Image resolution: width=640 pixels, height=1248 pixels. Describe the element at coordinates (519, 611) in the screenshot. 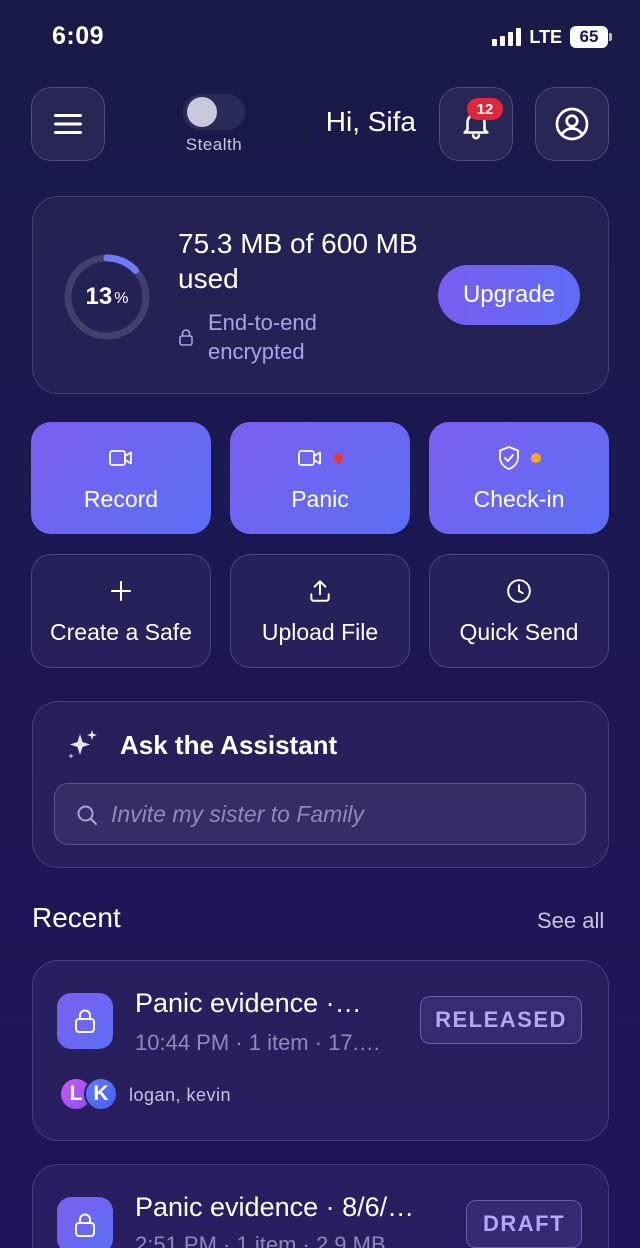

I see `quick-send-button: Quick Send` at that location.